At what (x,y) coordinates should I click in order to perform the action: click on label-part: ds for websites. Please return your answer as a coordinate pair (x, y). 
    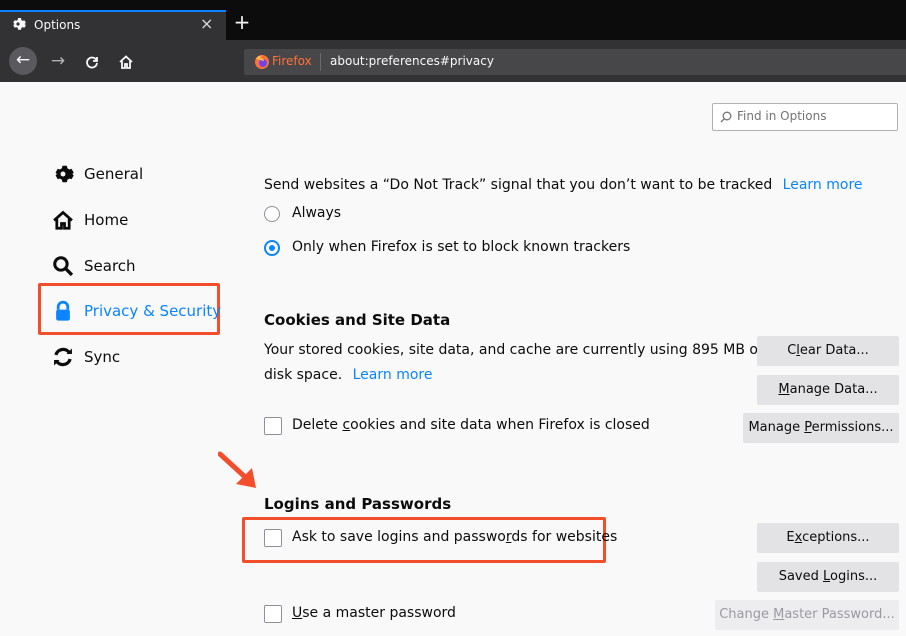
    Looking at the image, I should click on (564, 537).